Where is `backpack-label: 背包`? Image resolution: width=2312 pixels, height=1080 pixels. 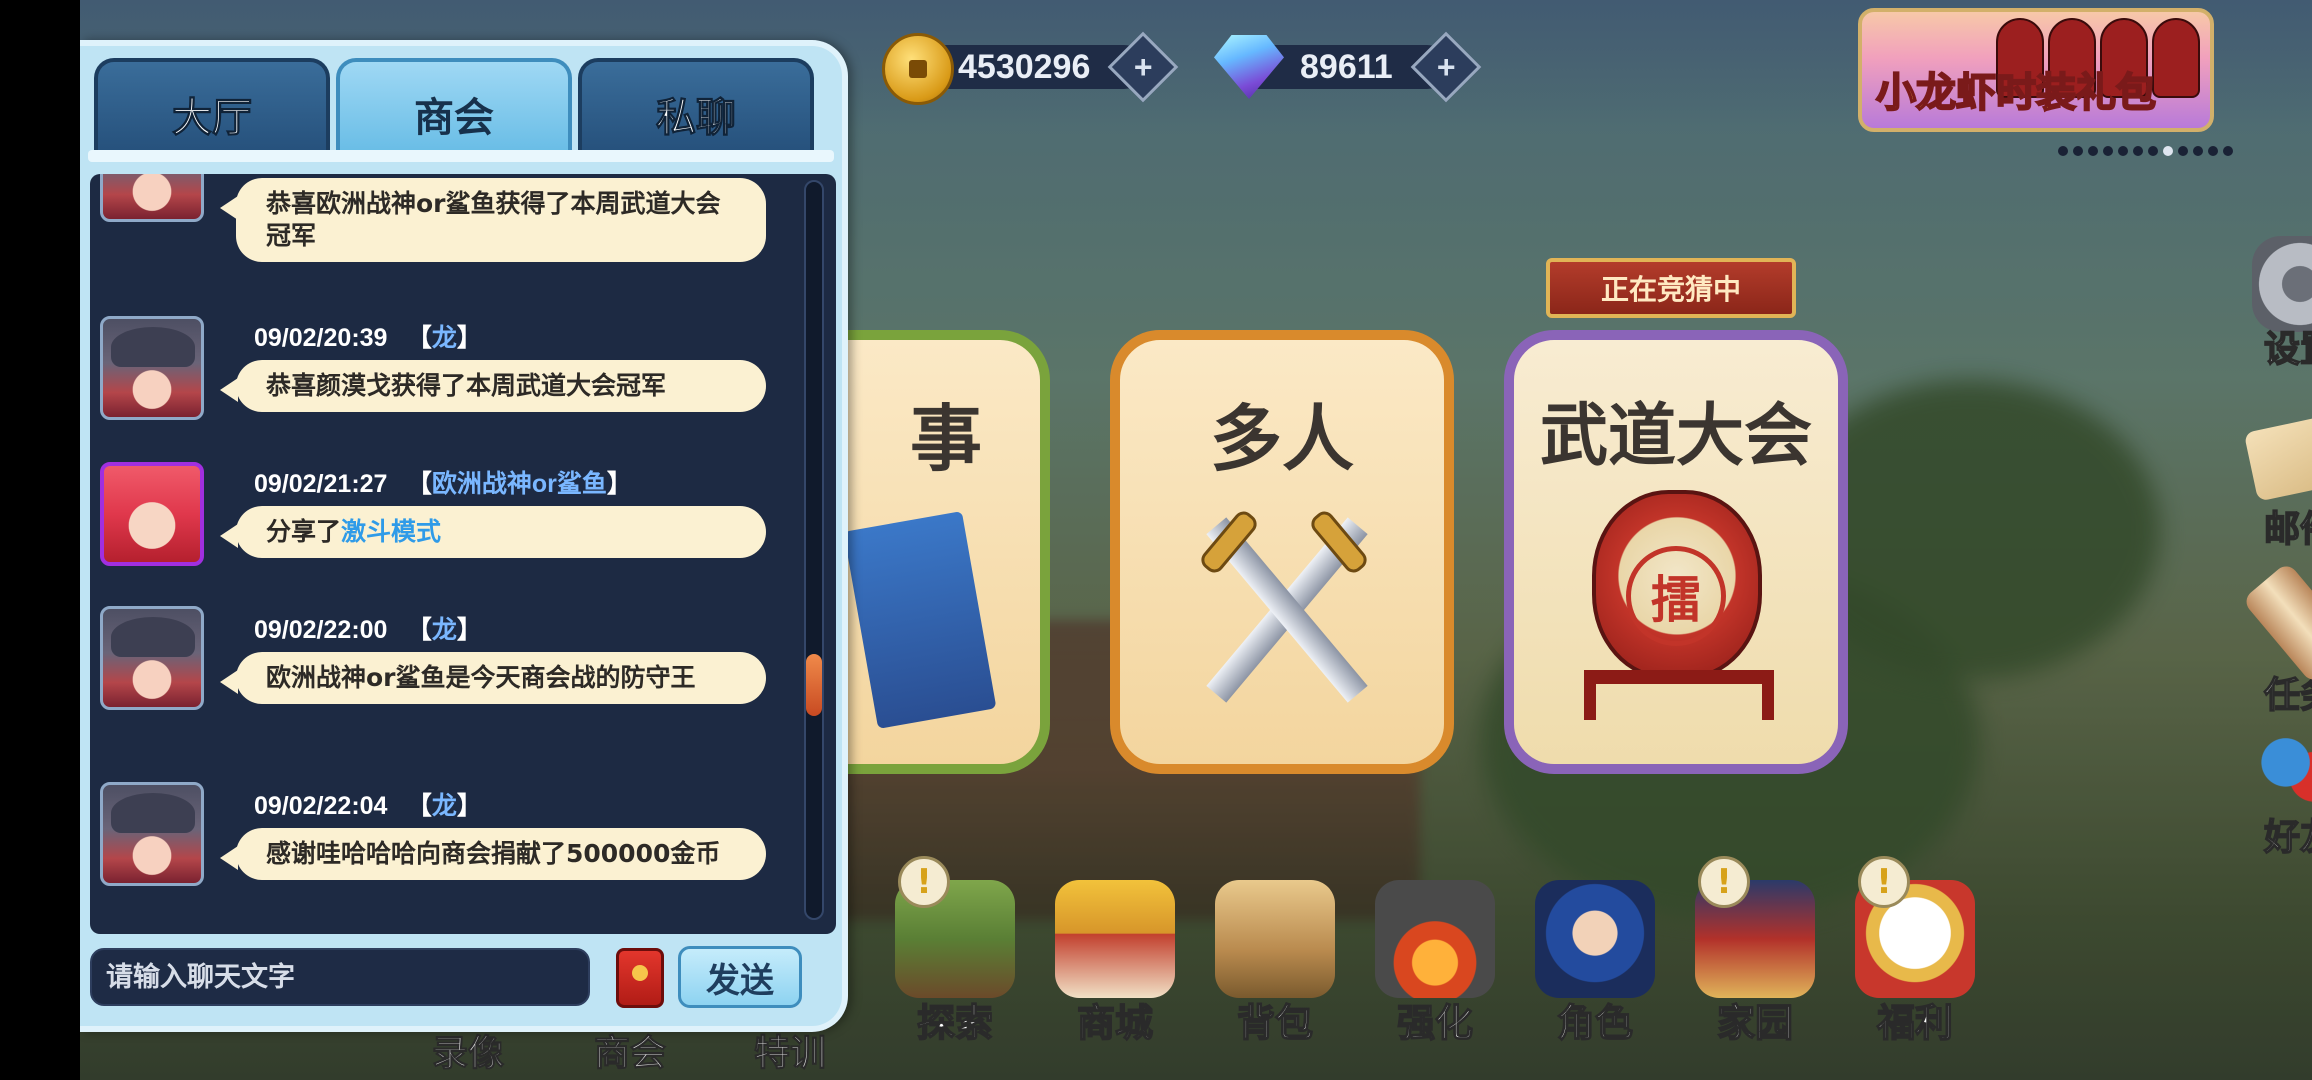 backpack-label: 背包 is located at coordinates (1275, 1023).